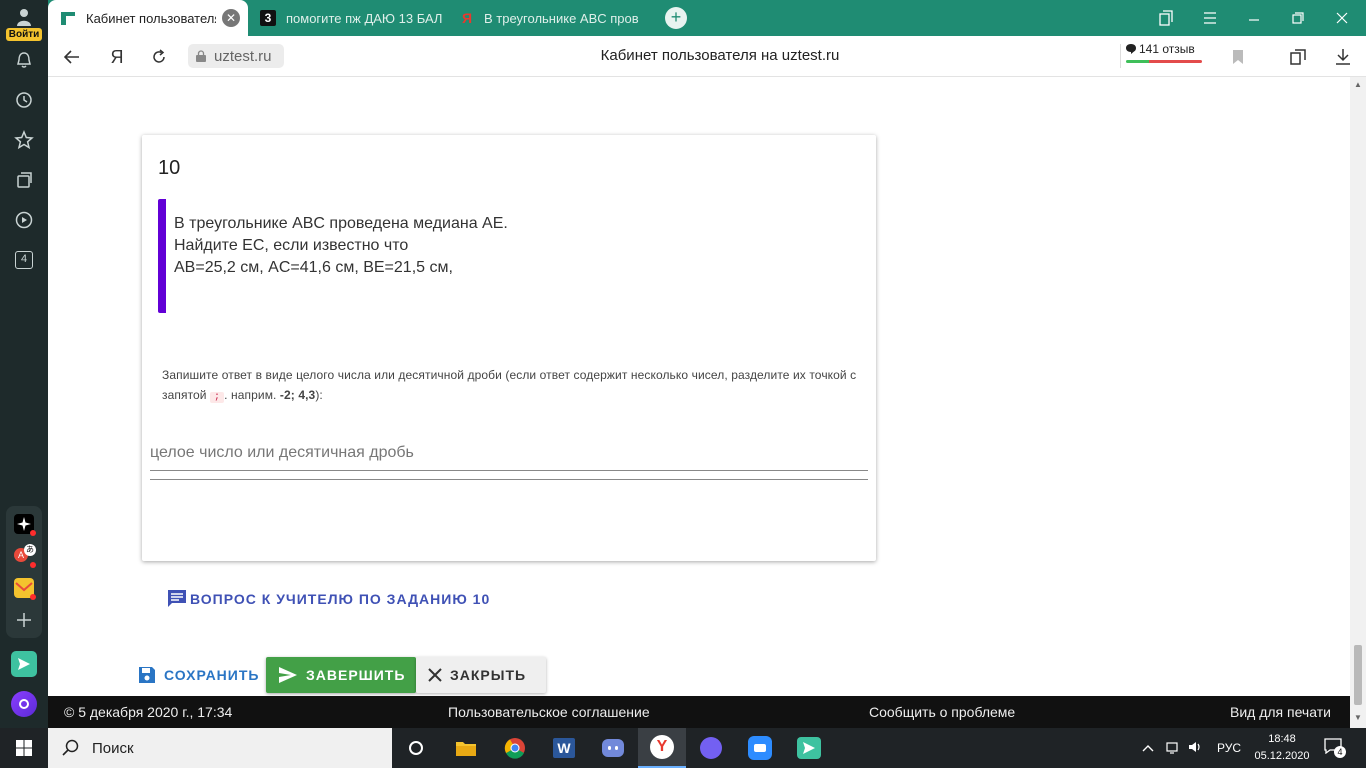 This screenshot has height=768, width=1366. What do you see at coordinates (564, 748) in the screenshot?
I see `word-icon: W` at bounding box center [564, 748].